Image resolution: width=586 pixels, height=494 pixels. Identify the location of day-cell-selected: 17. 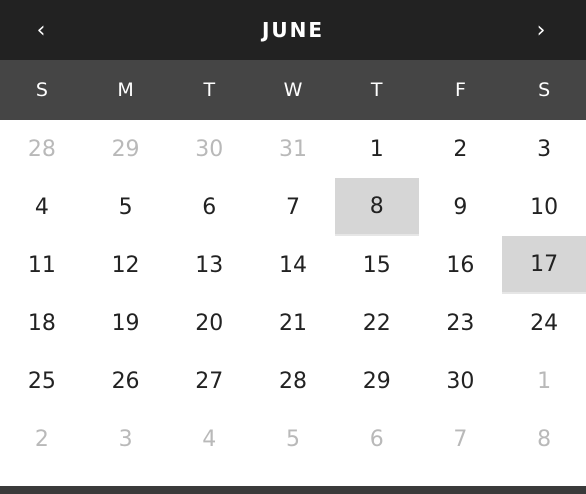
(544, 265).